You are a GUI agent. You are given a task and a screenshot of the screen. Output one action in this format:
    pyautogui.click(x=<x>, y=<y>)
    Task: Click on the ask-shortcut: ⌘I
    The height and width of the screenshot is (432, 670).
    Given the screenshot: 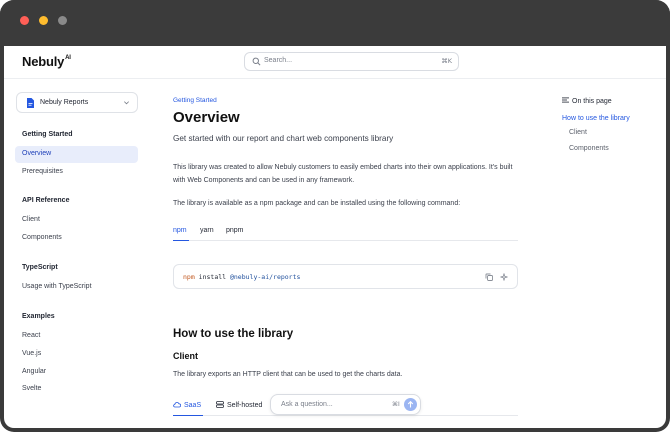 What is the action you would take?
    pyautogui.click(x=396, y=404)
    